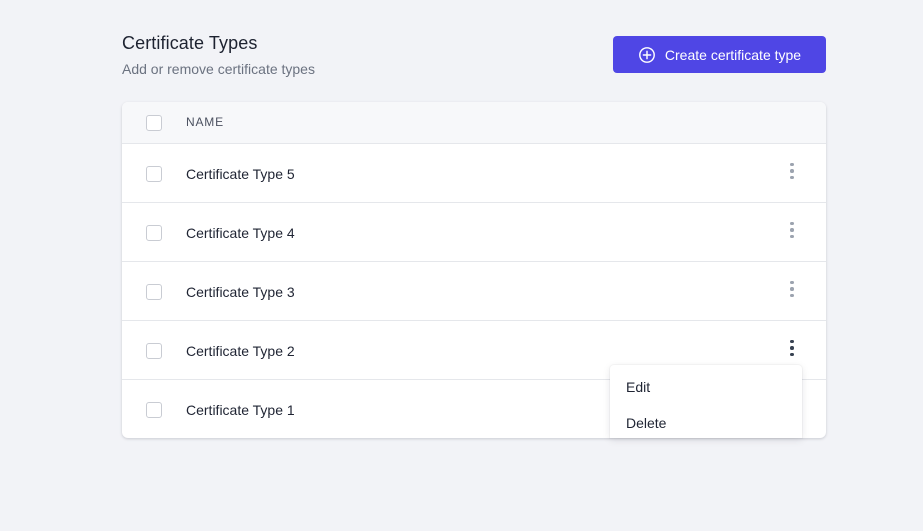 This screenshot has width=923, height=531. What do you see at coordinates (474, 123) in the screenshot?
I see `table-header: NAME` at bounding box center [474, 123].